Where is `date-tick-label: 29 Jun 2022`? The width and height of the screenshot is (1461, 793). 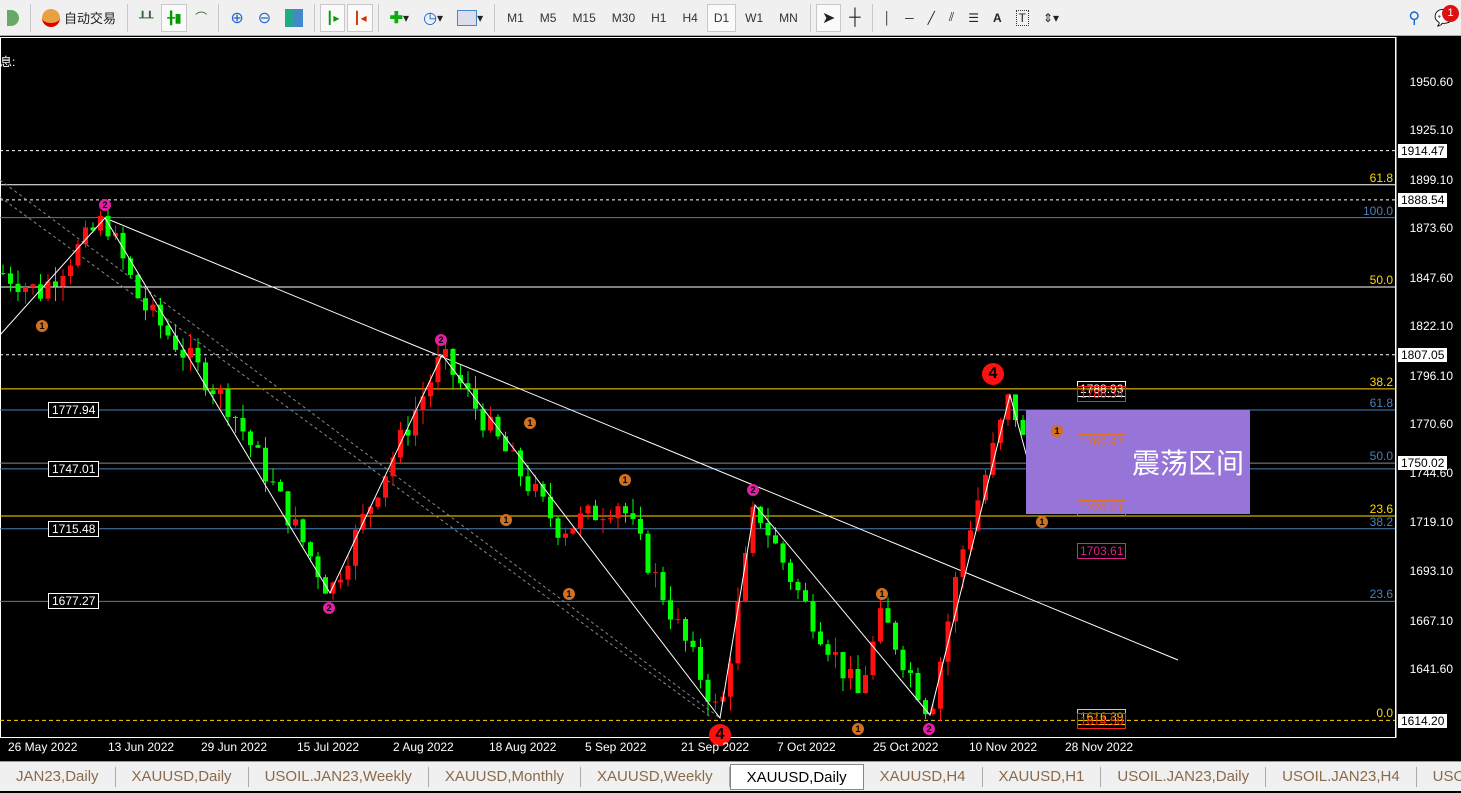 date-tick-label: 29 Jun 2022 is located at coordinates (234, 747).